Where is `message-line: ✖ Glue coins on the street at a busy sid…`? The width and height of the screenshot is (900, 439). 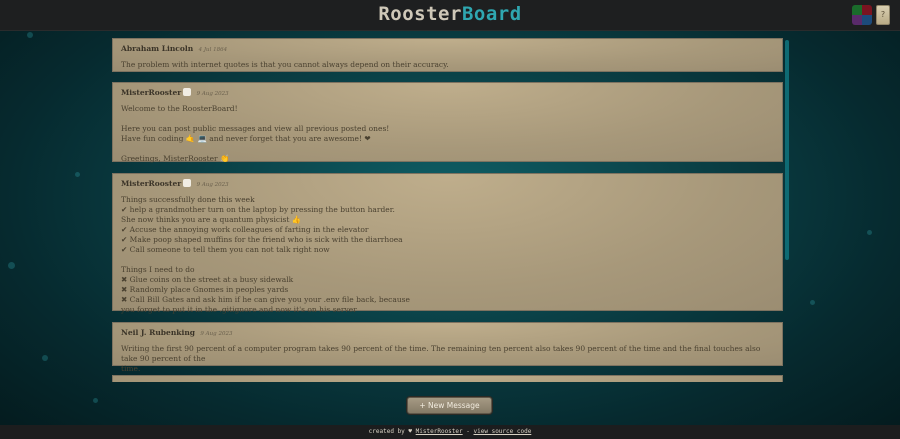 message-line: ✖ Glue coins on the street at a busy sid… is located at coordinates (207, 279).